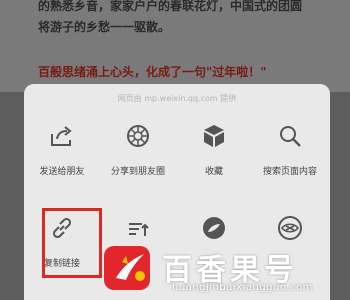 The image size is (350, 300). I want to click on item-label: 发送给朋友, so click(62, 172).